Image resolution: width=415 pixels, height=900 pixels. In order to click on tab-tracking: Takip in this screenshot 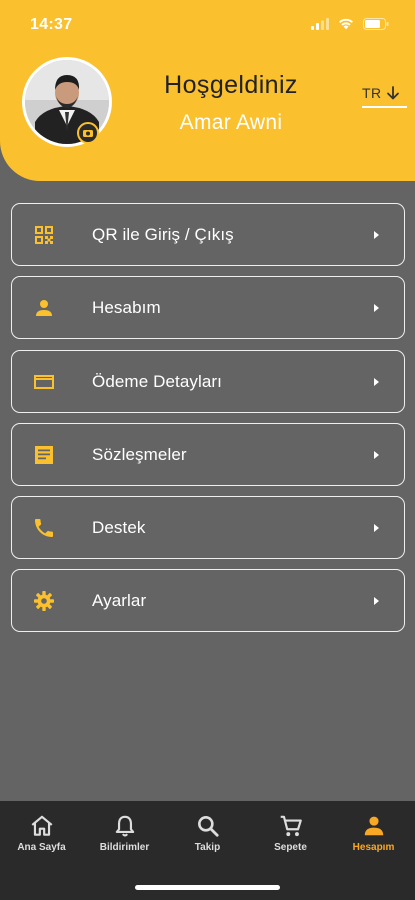, I will do `click(207, 833)`.